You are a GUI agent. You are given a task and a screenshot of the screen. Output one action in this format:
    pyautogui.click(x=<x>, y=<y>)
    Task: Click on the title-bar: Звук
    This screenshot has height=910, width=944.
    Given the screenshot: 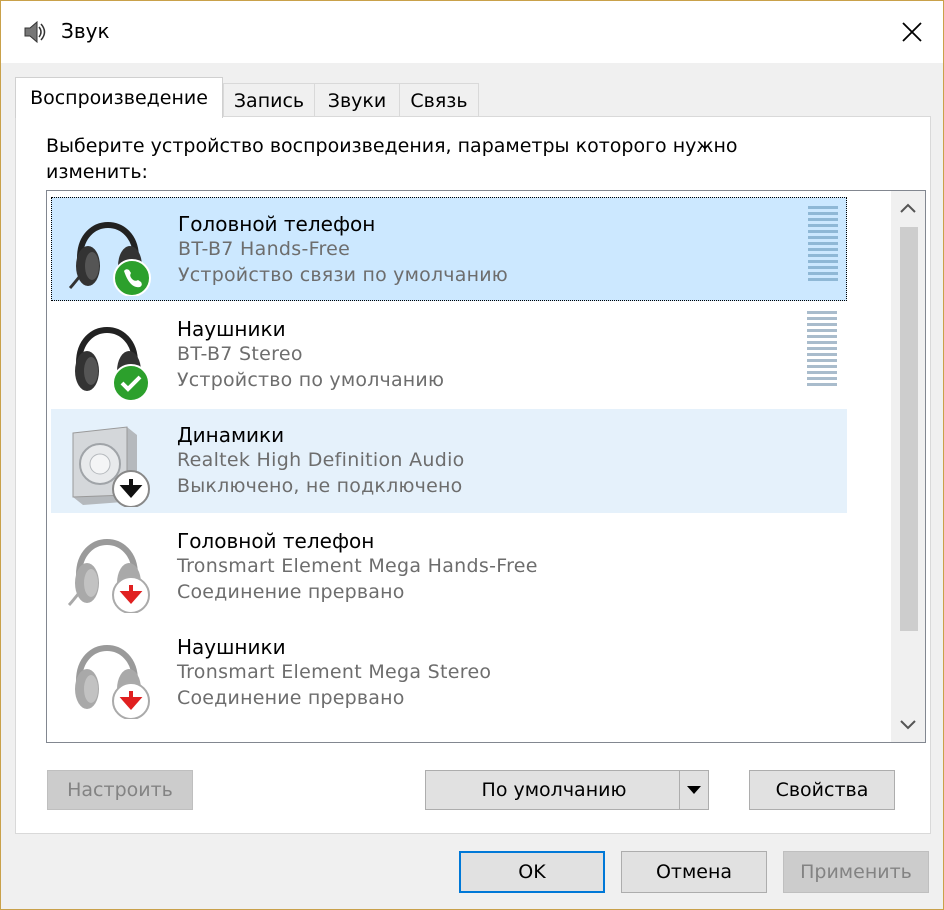 What is the action you would take?
    pyautogui.click(x=472, y=32)
    